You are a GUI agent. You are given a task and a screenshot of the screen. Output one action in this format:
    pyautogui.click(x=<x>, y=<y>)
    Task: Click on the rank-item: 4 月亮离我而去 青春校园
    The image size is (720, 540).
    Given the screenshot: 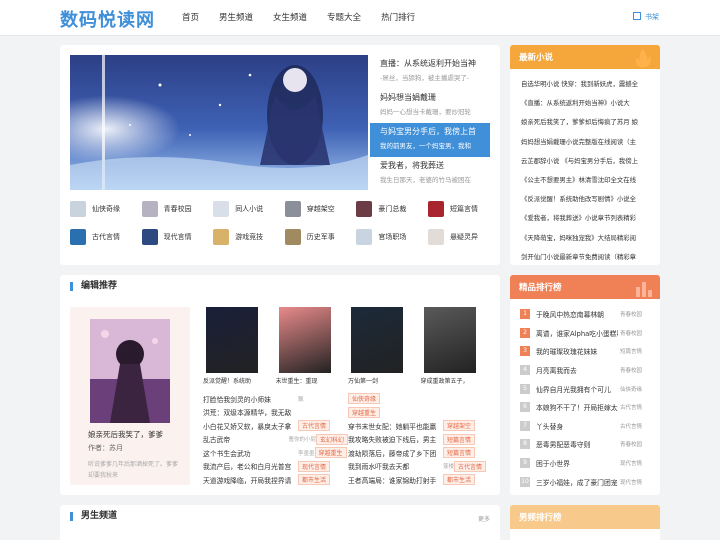 What is the action you would take?
    pyautogui.click(x=586, y=370)
    